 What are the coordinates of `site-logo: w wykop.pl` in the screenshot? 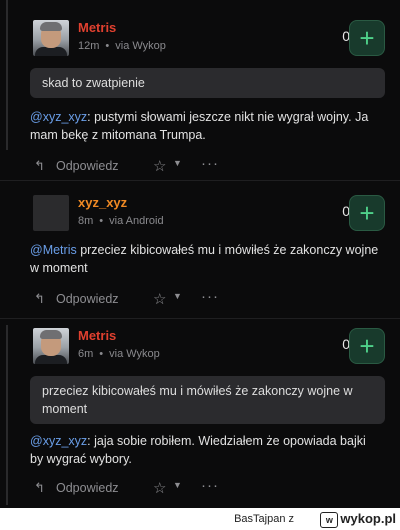 It's located at (358, 519).